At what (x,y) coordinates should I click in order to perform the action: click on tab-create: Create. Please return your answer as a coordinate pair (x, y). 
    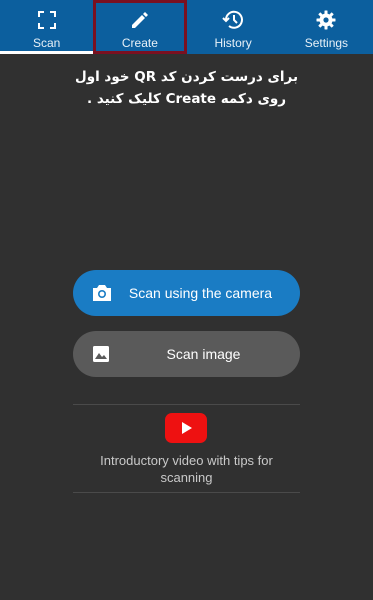
    Looking at the image, I should click on (140, 27).